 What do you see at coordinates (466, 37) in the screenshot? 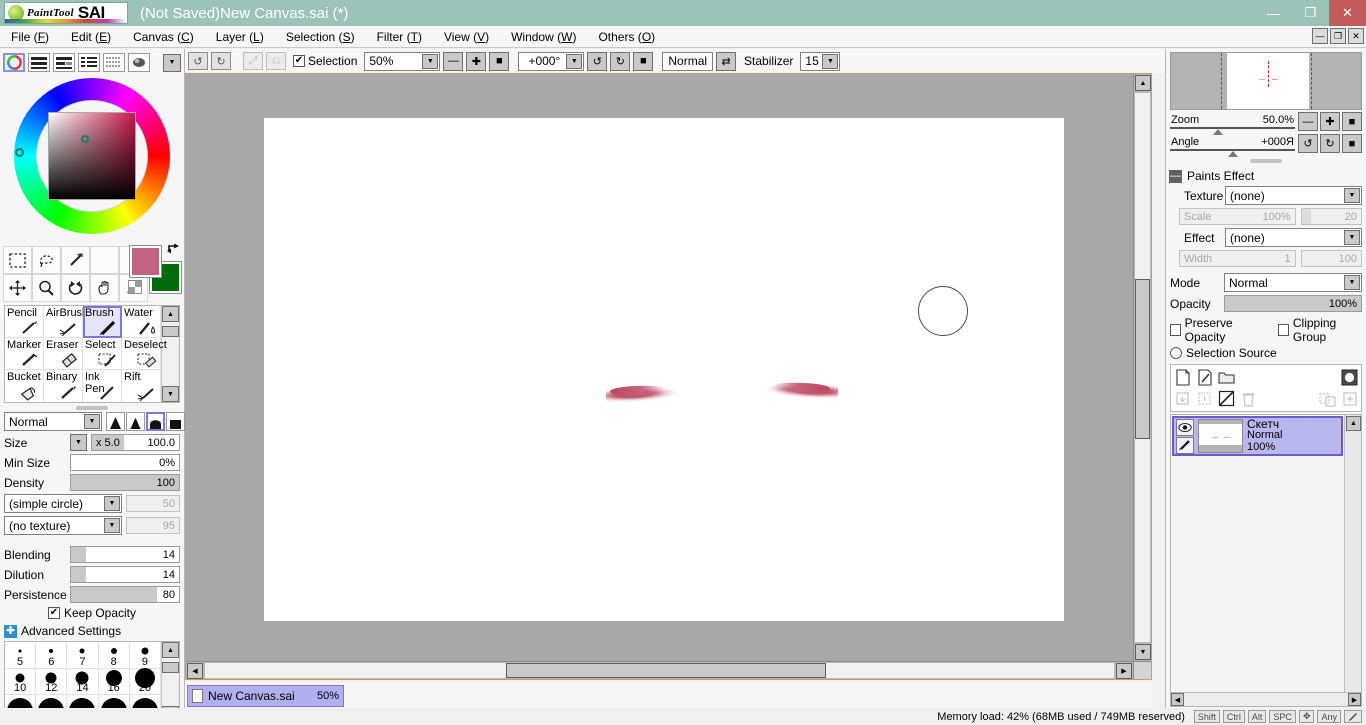
I see `menu-view: View (V)` at bounding box center [466, 37].